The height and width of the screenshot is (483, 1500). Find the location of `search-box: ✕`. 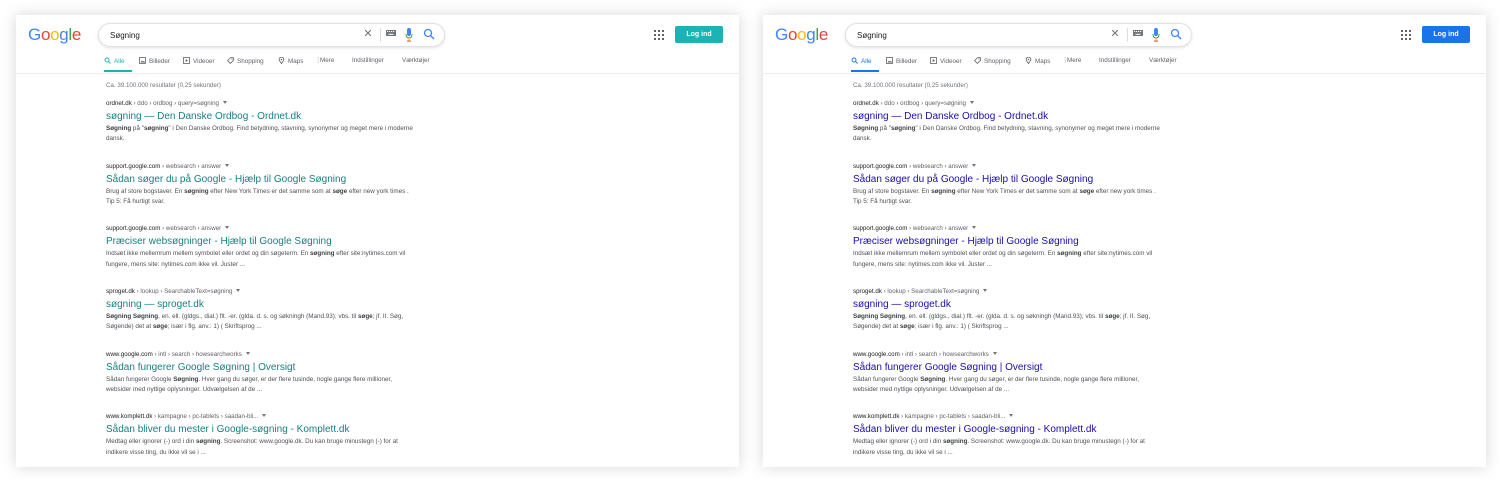

search-box: ✕ is located at coordinates (271, 35).